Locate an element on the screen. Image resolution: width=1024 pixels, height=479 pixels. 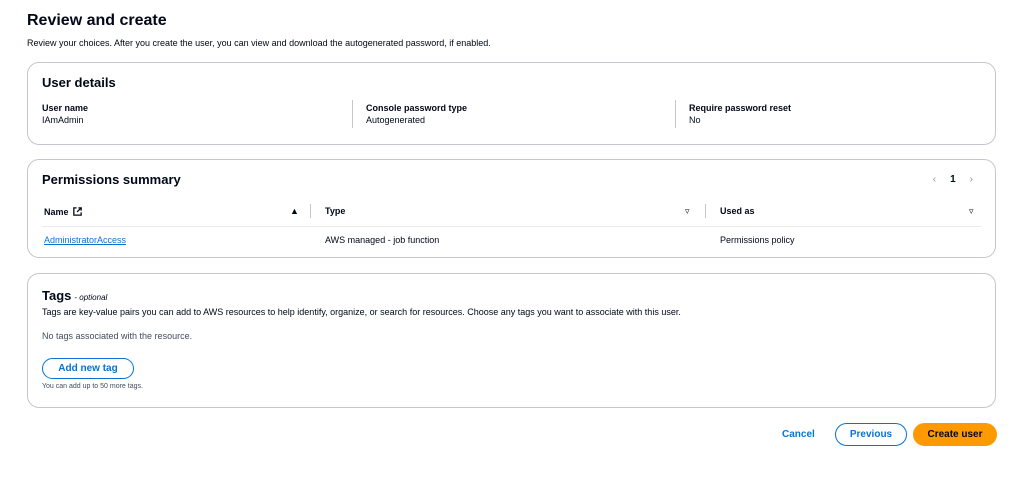
column-name-label: Name is located at coordinates (56, 211).